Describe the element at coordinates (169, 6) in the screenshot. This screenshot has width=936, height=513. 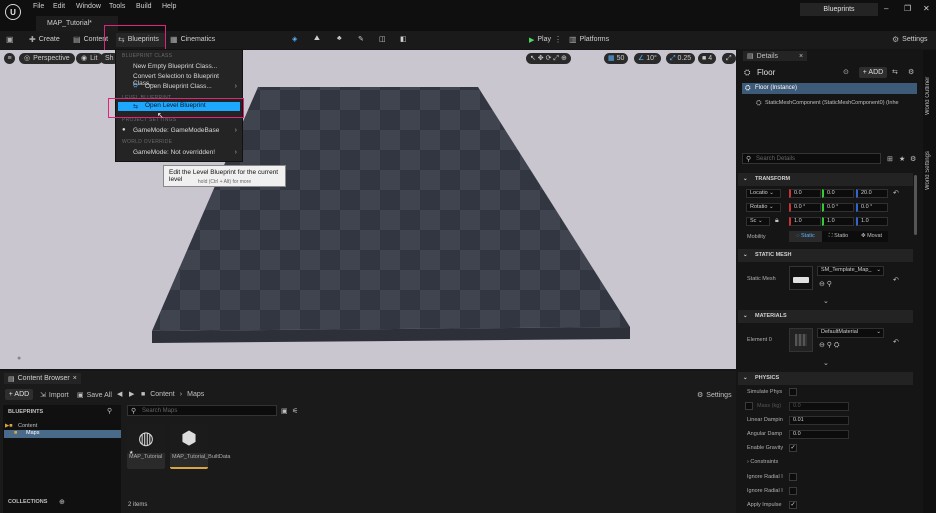
I see `menu-help: Help` at that location.